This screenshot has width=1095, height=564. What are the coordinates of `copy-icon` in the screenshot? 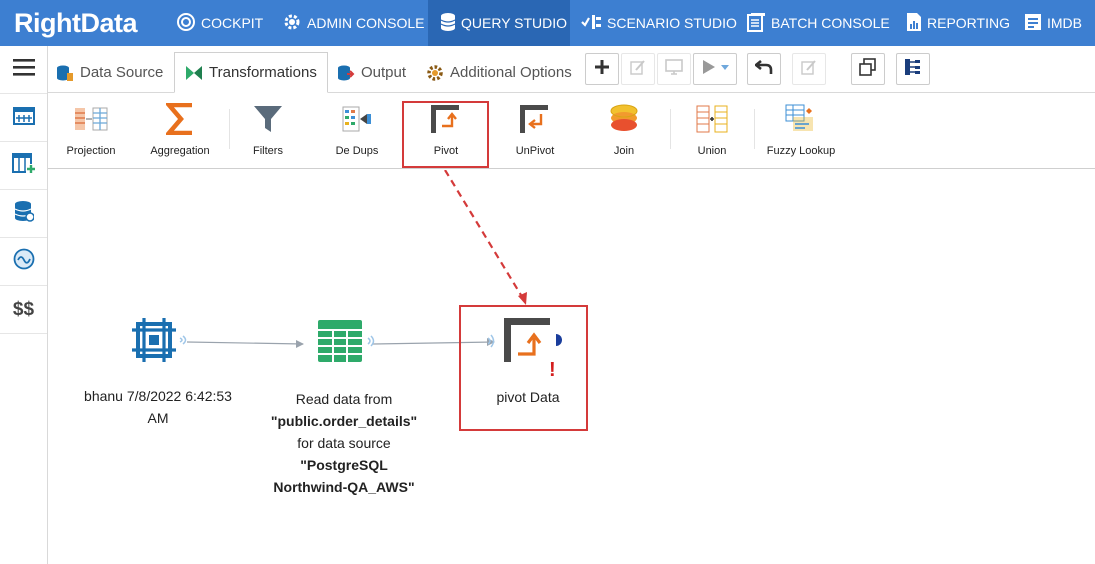 It's located at (868, 69).